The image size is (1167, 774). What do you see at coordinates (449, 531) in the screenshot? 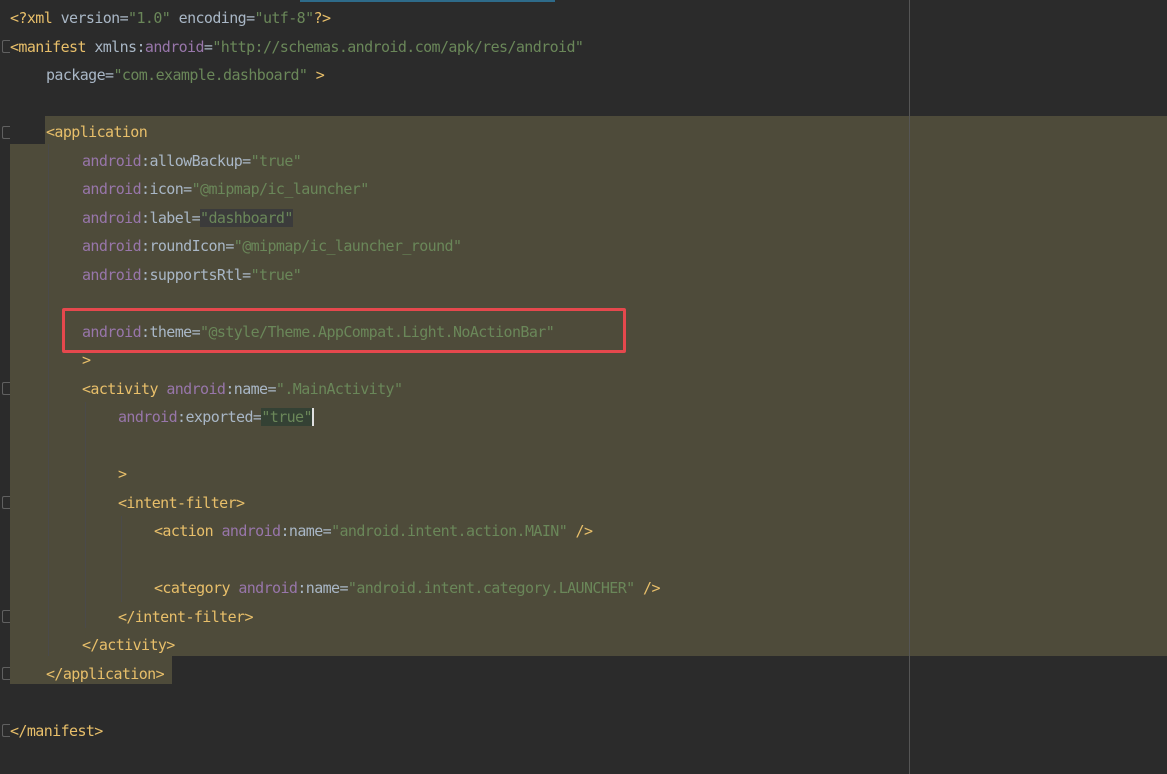
I see `code-token: "android.intent.action.MAIN"` at bounding box center [449, 531].